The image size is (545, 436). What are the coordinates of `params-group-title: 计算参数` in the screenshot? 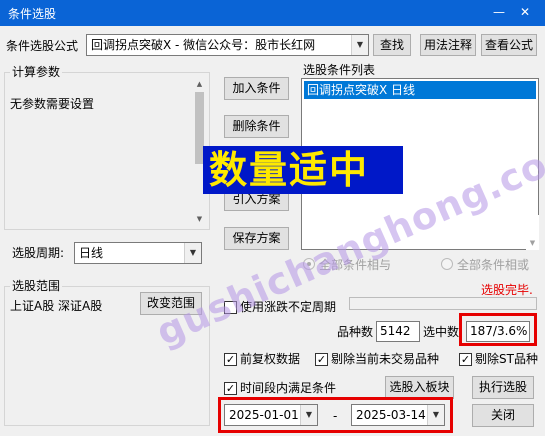 It's located at (36, 72).